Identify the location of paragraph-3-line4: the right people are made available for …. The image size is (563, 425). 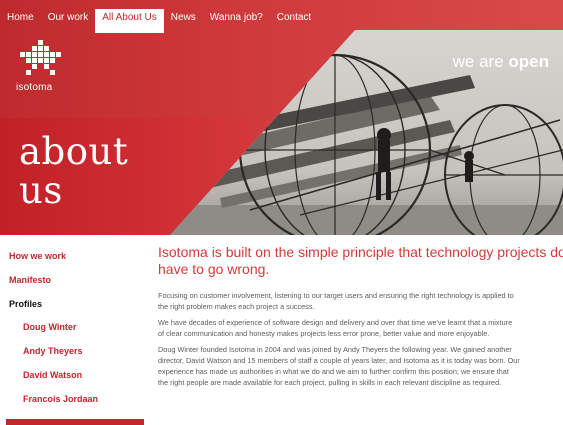
(330, 382).